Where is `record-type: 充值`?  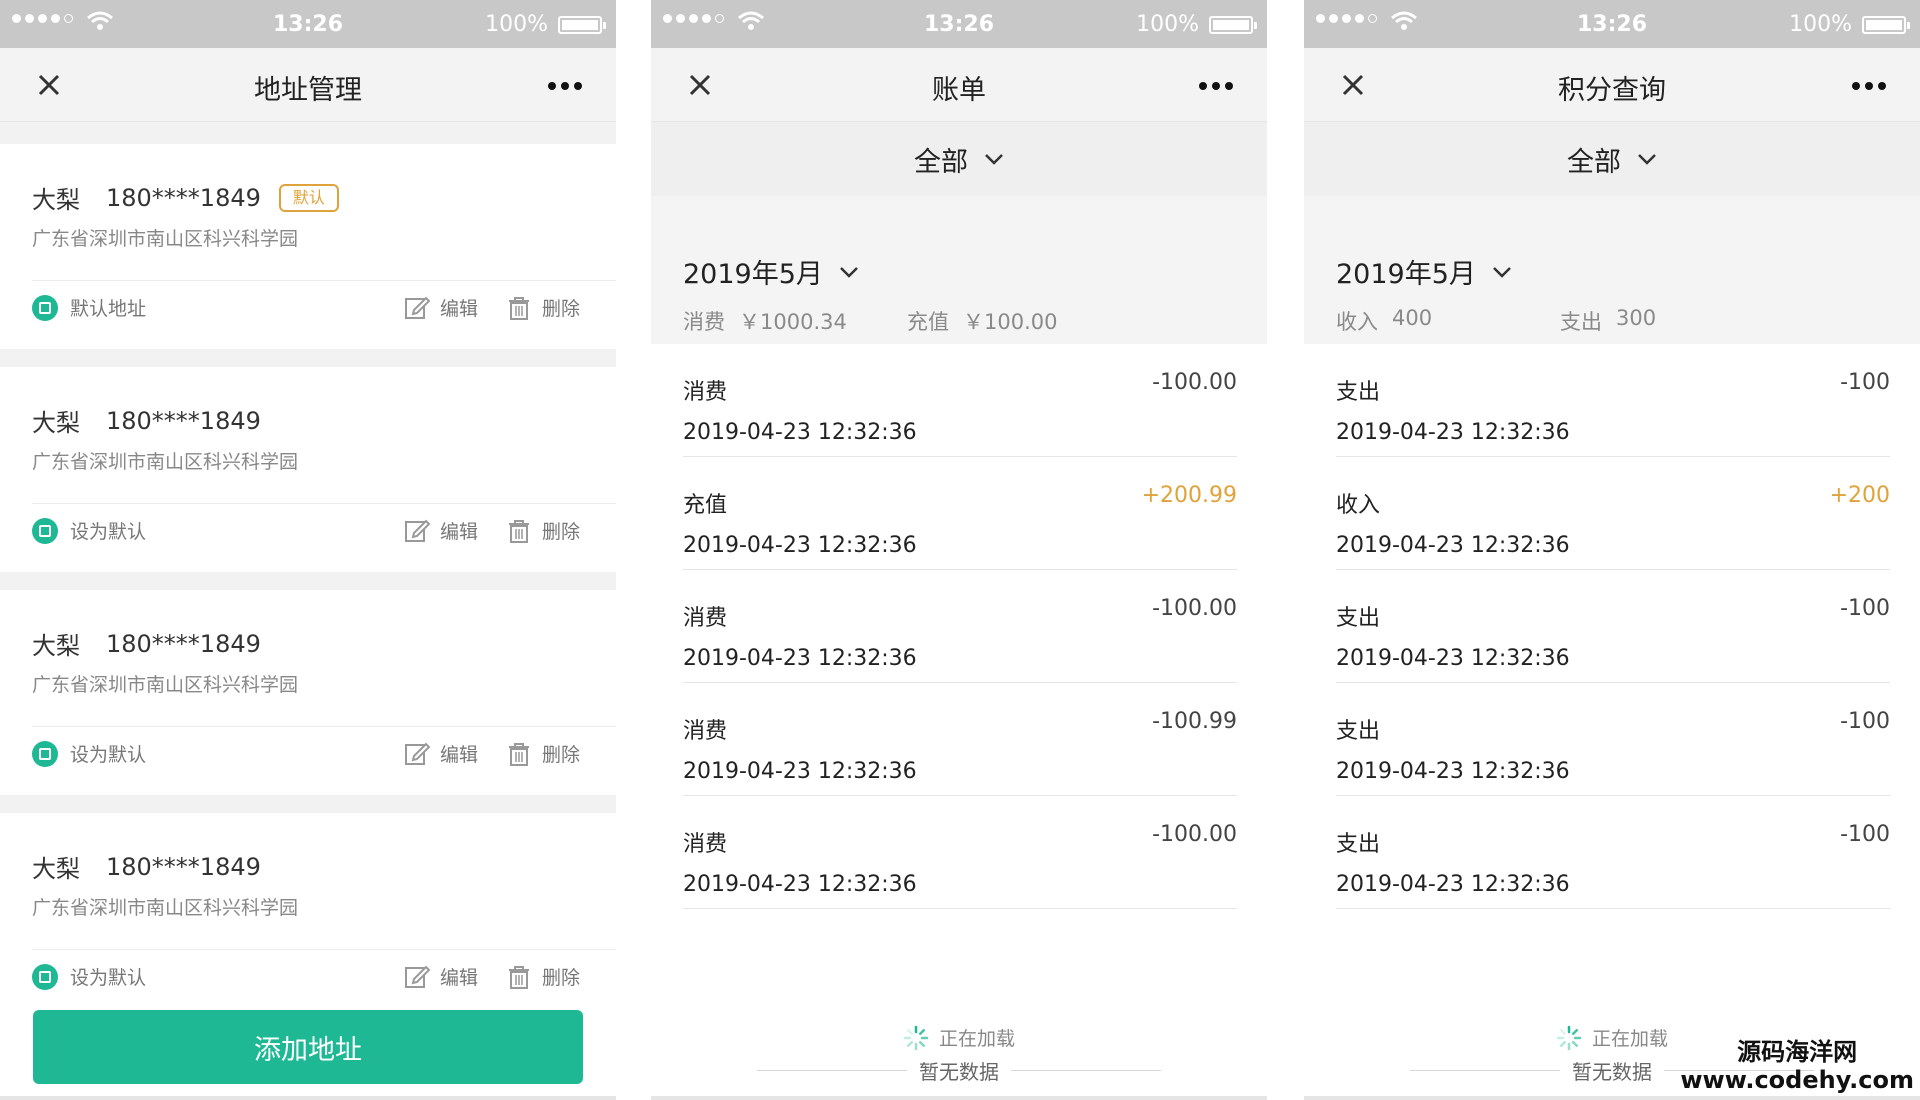 record-type: 充值 is located at coordinates (705, 505).